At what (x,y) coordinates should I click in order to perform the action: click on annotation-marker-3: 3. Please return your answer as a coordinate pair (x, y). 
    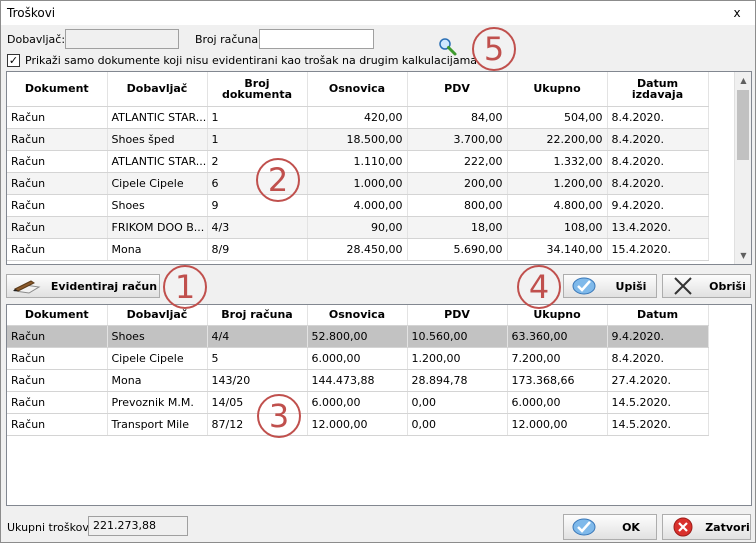
    Looking at the image, I should click on (279, 416).